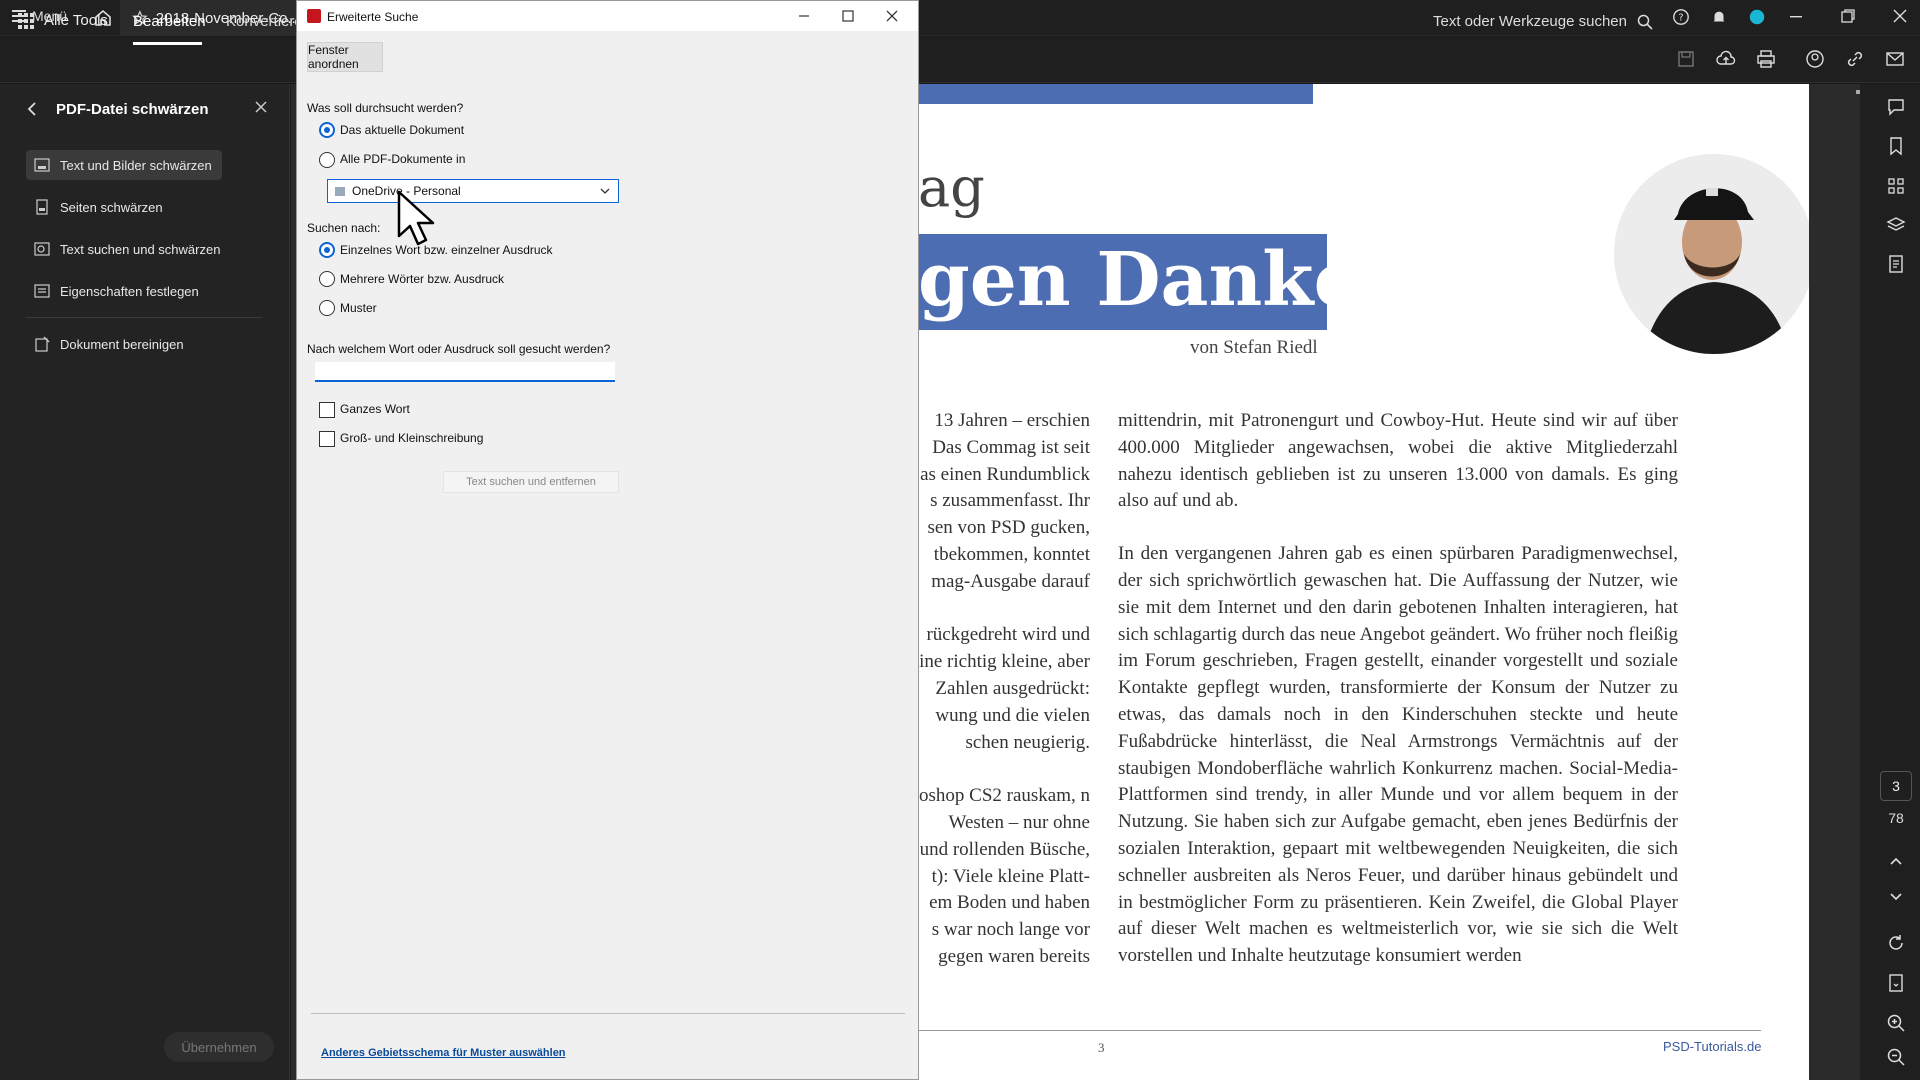 This screenshot has width=1920, height=1080. I want to click on checkbox-whole-word, so click(327, 410).